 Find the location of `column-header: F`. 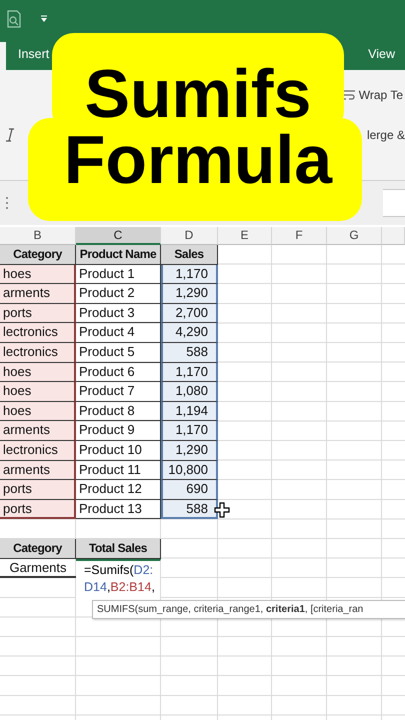

column-header: F is located at coordinates (299, 236).